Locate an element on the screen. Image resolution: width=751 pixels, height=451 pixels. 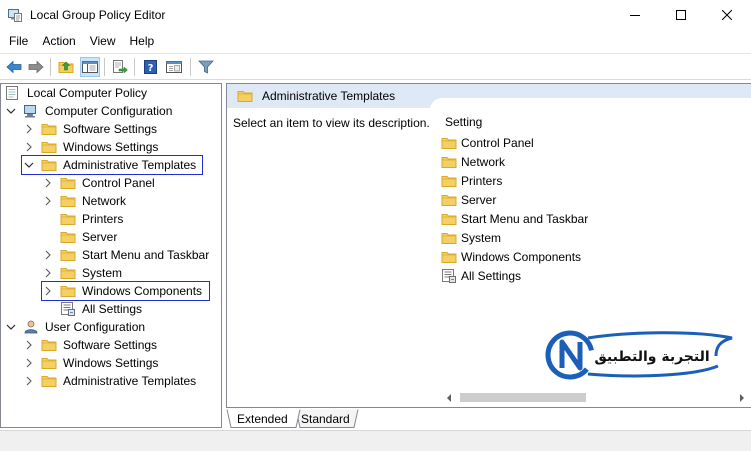
list-item-windows-components: Windows Components is located at coordinates (511, 257).